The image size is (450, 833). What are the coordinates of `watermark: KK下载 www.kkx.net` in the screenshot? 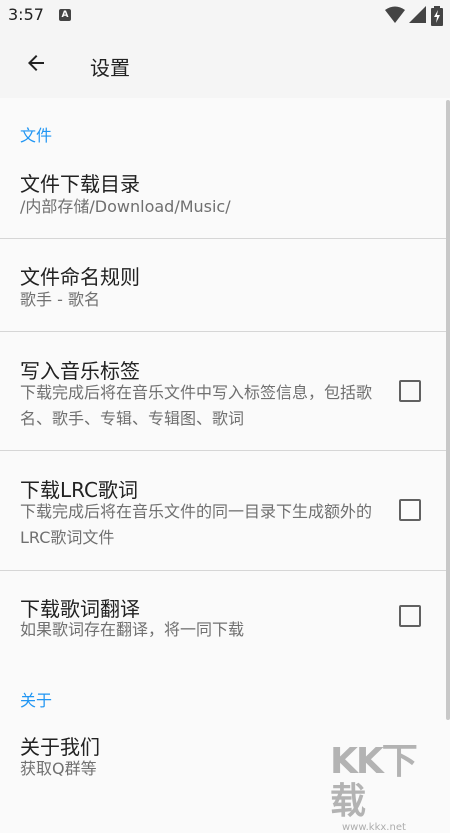 It's located at (389, 787).